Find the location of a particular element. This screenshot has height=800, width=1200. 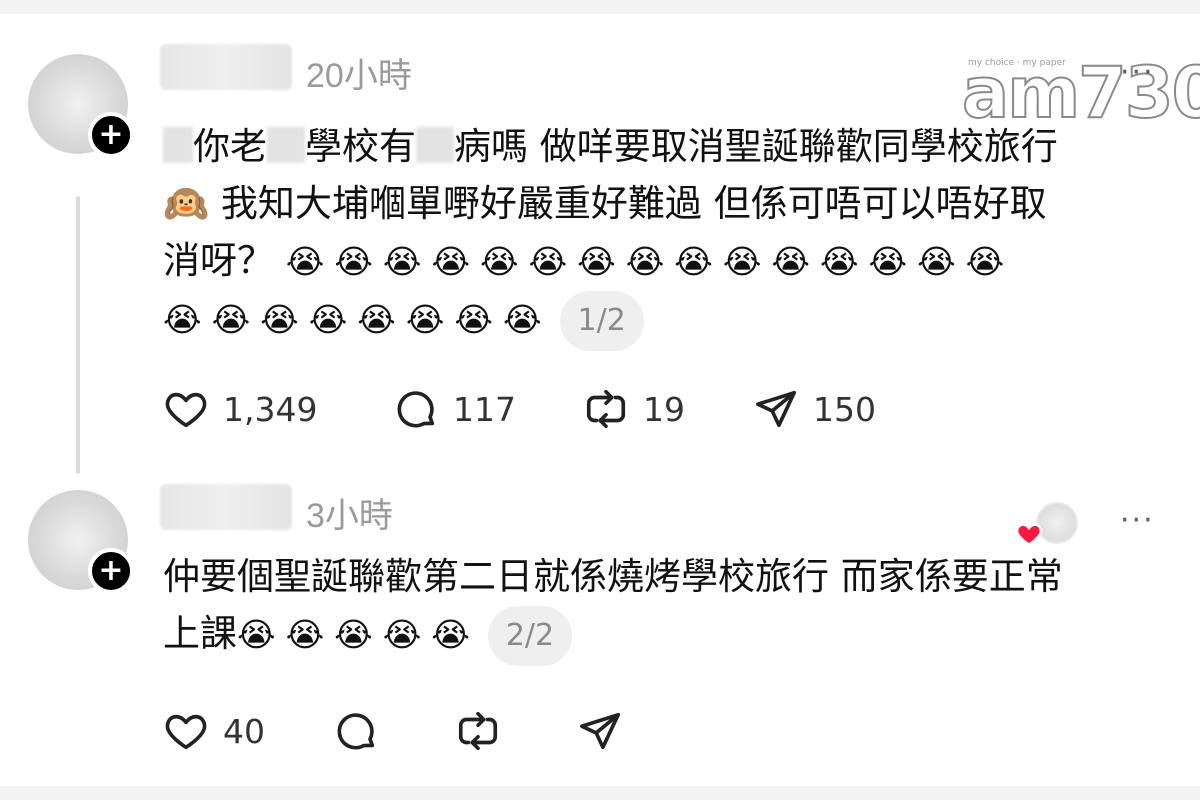

post-body-line-1: 你老 學校有 病嗎 做咩要取消聖誕聯歡同學校旅行 is located at coordinates (668, 146).